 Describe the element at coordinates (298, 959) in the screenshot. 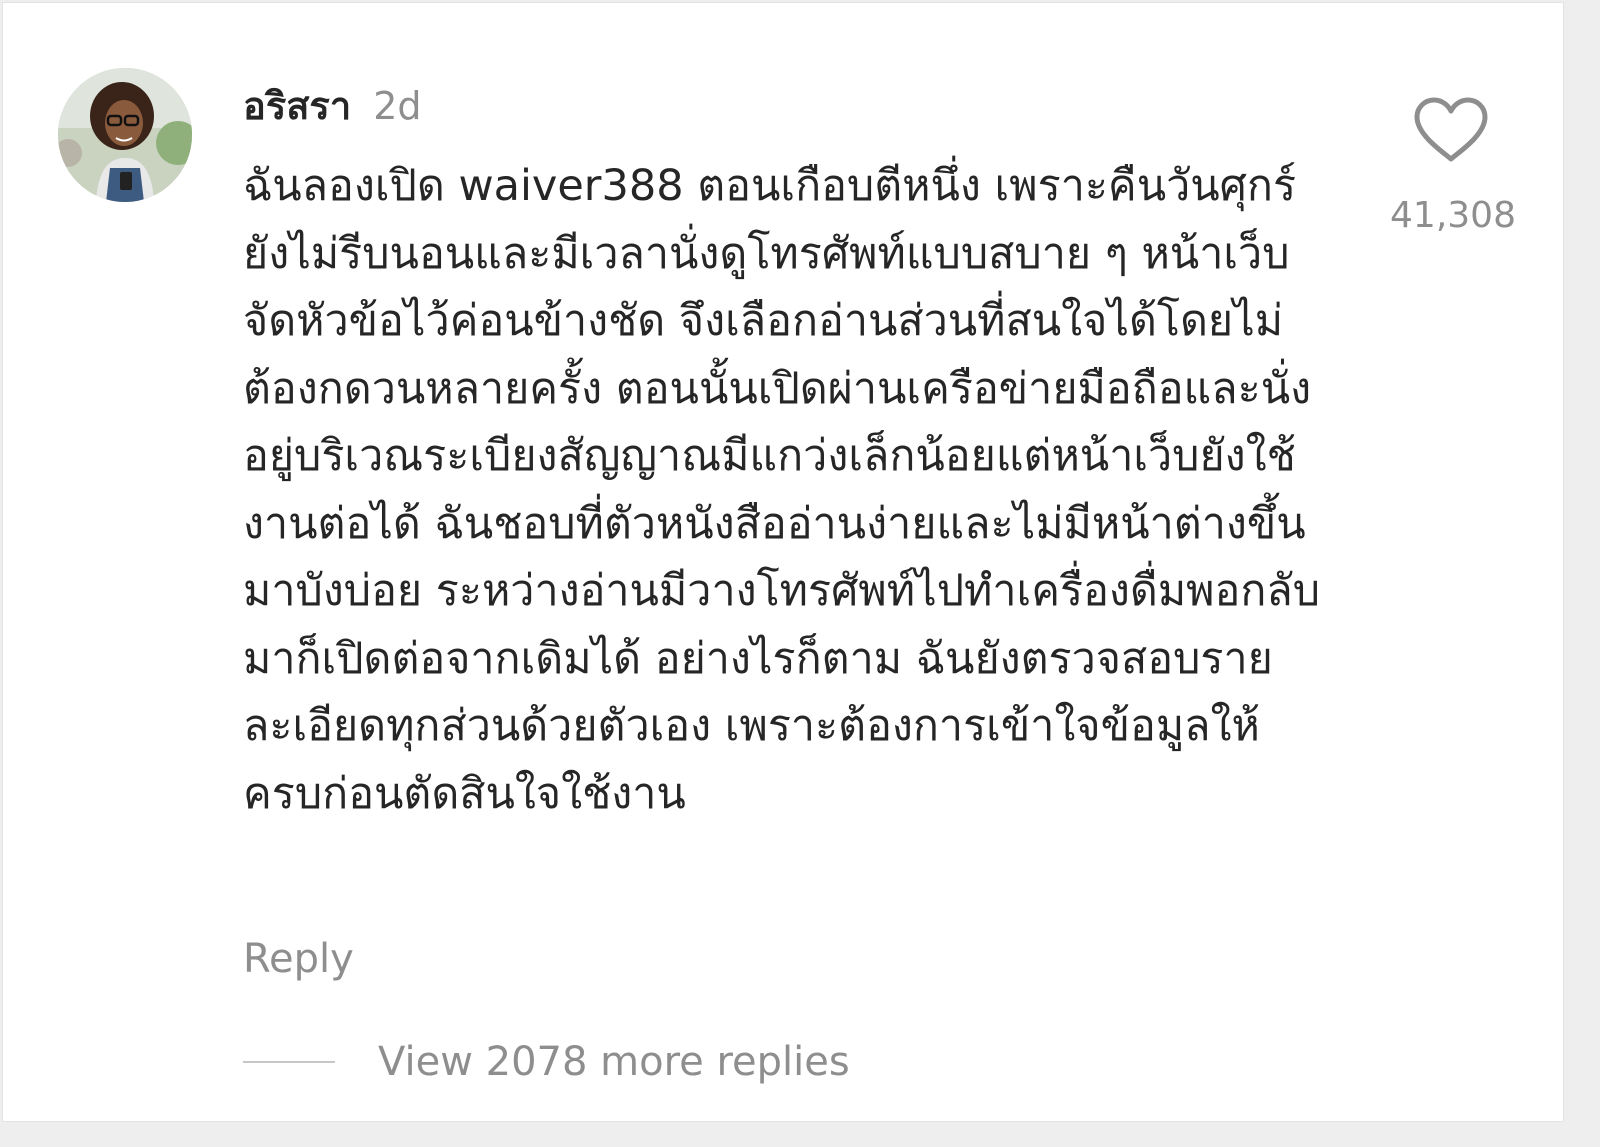

I see `reply-button: Reply` at that location.